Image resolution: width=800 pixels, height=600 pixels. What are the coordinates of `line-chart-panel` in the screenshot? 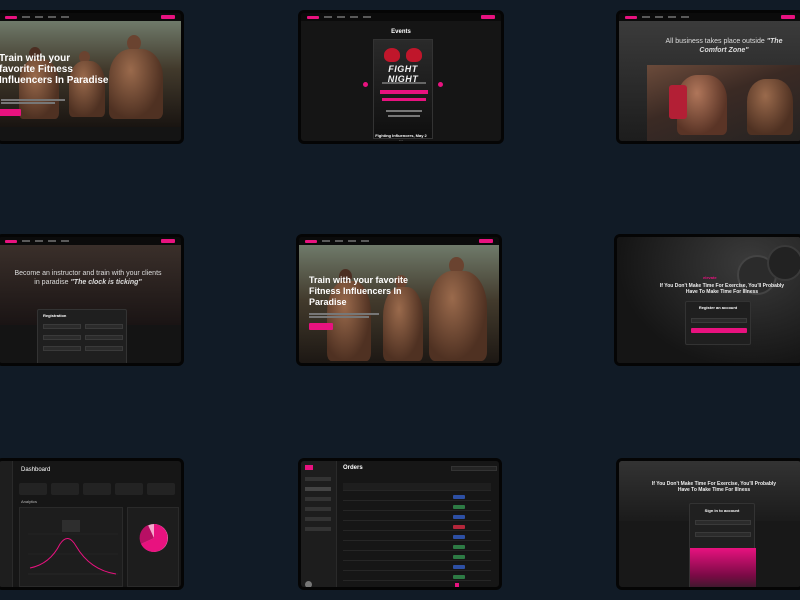 It's located at (71, 547).